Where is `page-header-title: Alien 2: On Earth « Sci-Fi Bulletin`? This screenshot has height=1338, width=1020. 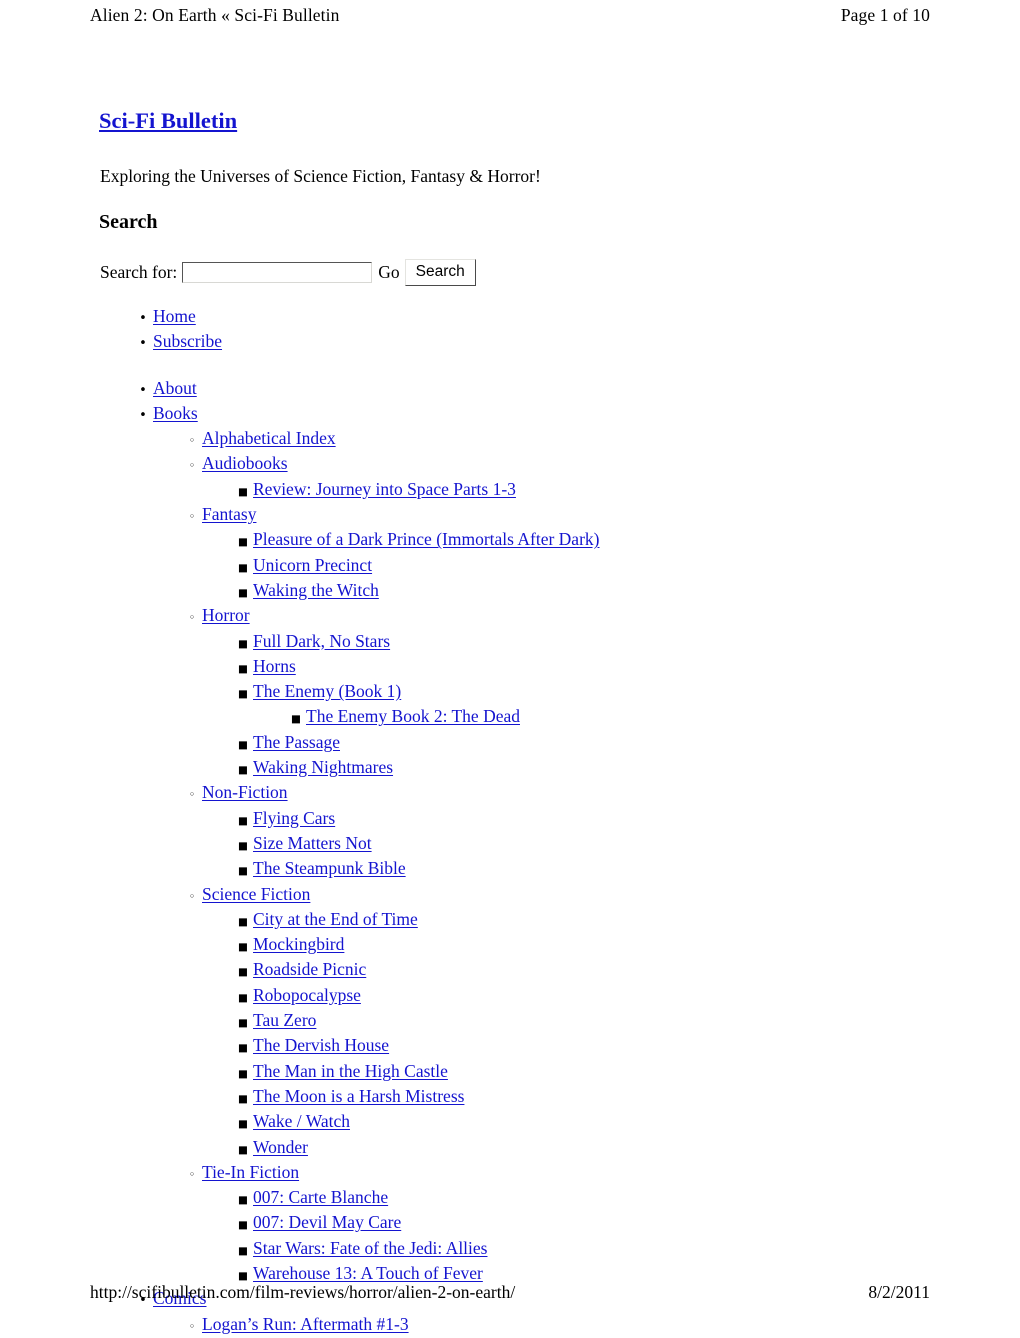
page-header-title: Alien 2: On Earth « Sci-Fi Bulletin is located at coordinates (215, 15).